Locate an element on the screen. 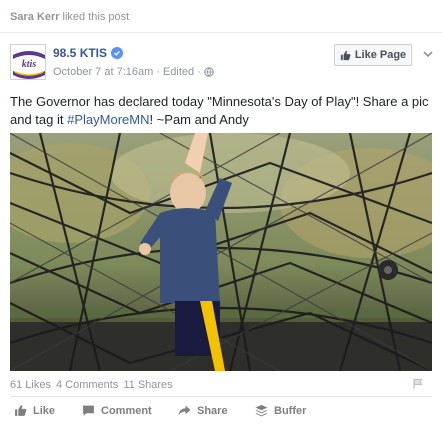 This screenshot has width=442, height=424. post-text-quoted: "Minnesota's Day of Play" is located at coordinates (281, 101).